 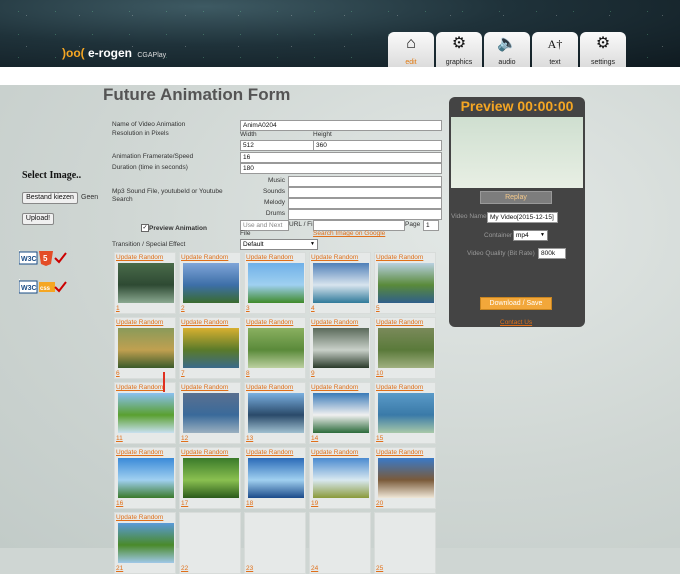 What do you see at coordinates (118, 373) in the screenshot?
I see `cell-number-link: 6` at bounding box center [118, 373].